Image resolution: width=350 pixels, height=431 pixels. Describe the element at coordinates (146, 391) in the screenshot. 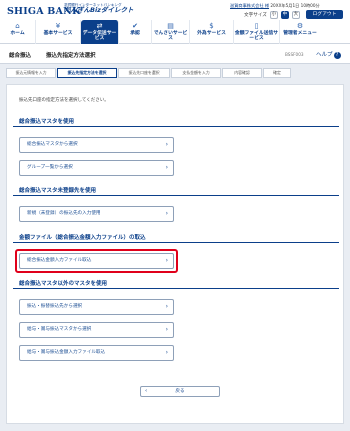

I see `chevron-left-icon: ‹` at that location.